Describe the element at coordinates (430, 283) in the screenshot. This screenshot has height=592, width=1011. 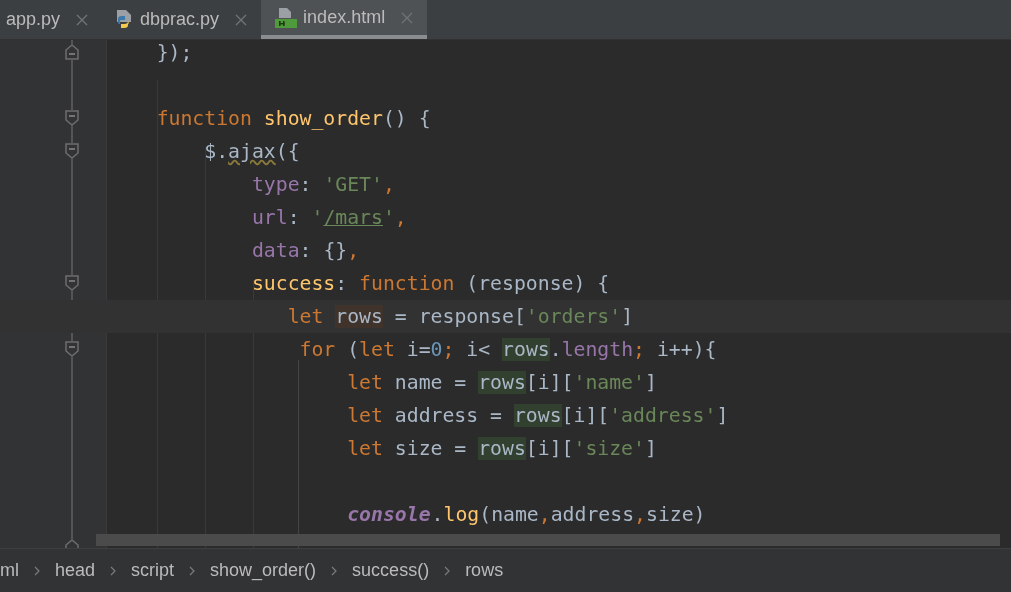
I see `code-line: success: function (response) {` at that location.